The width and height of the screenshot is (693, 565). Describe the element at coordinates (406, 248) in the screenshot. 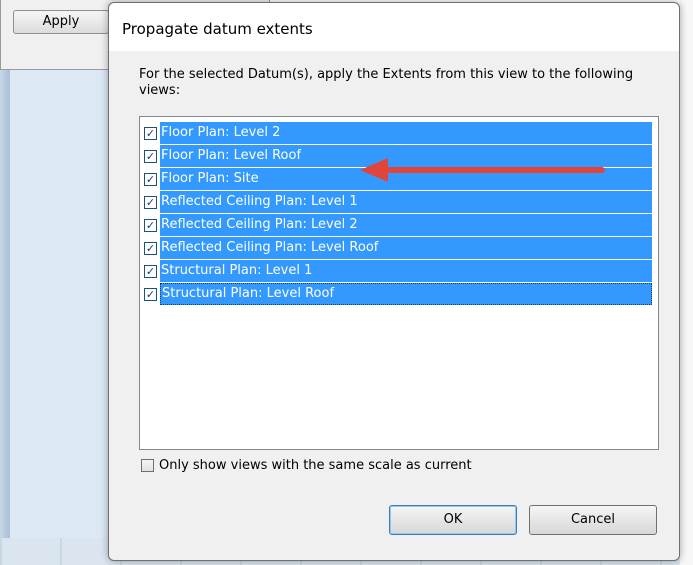

I see `view-label: Reflected Ceiling Plan: Level Roof` at that location.